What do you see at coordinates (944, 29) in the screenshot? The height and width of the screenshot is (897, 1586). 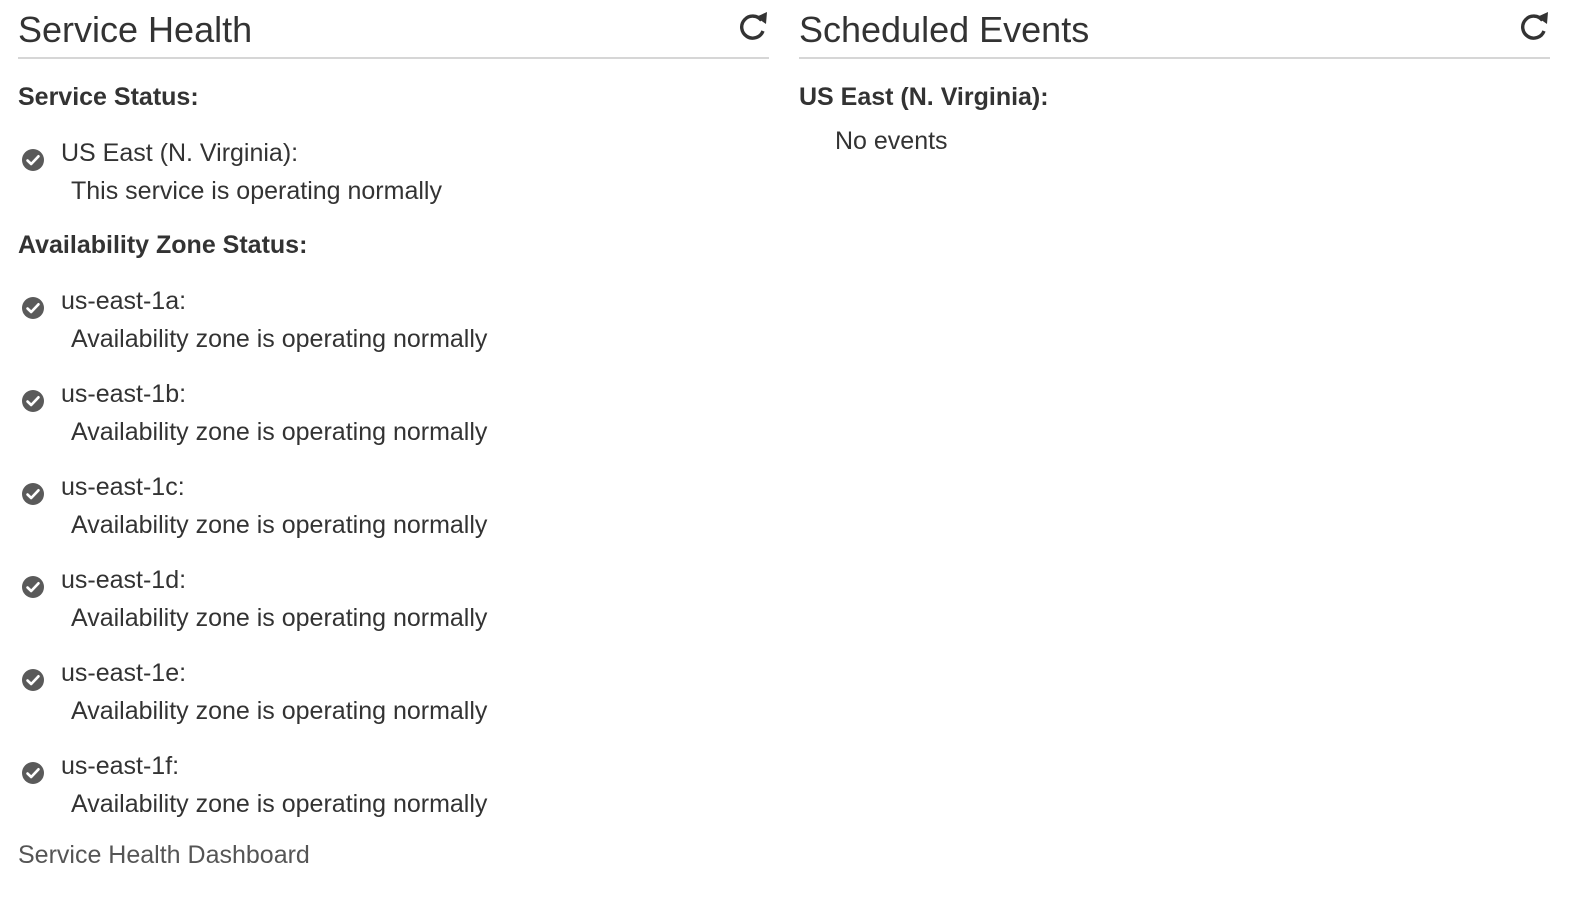 I see `scheduled-events-title: Scheduled Events` at bounding box center [944, 29].